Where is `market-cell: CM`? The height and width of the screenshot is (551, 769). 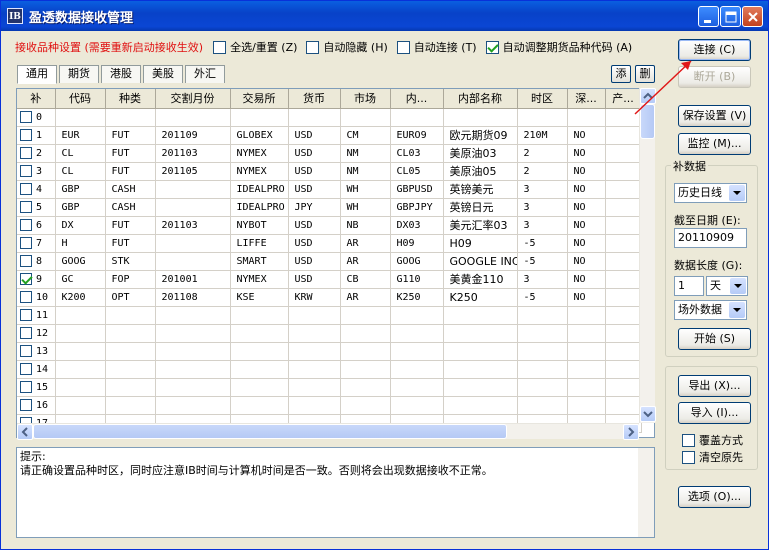
market-cell: CM is located at coordinates (365, 135).